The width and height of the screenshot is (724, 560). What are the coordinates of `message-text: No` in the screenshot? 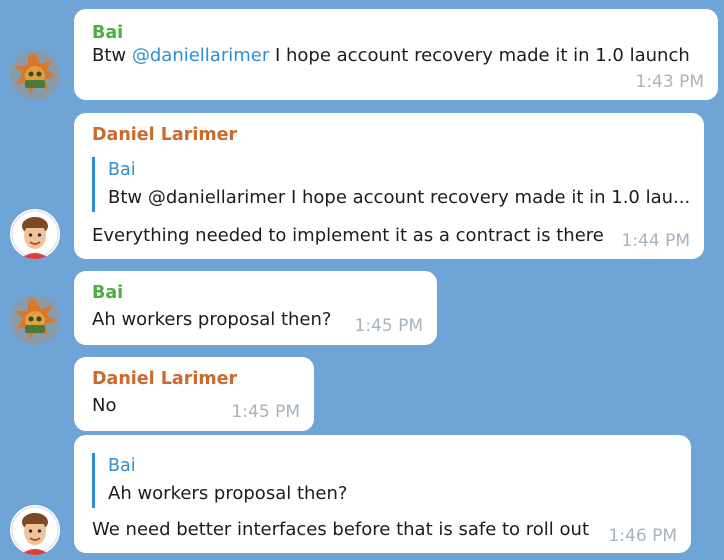 It's located at (104, 405).